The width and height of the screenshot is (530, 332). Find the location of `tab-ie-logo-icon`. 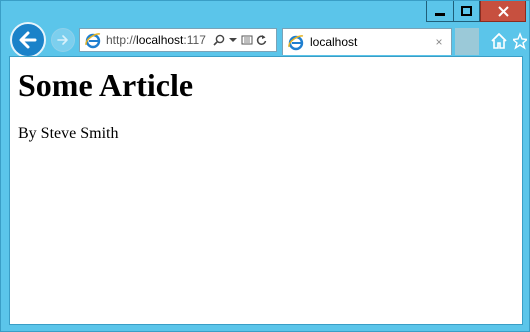

tab-ie-logo-icon is located at coordinates (296, 43).